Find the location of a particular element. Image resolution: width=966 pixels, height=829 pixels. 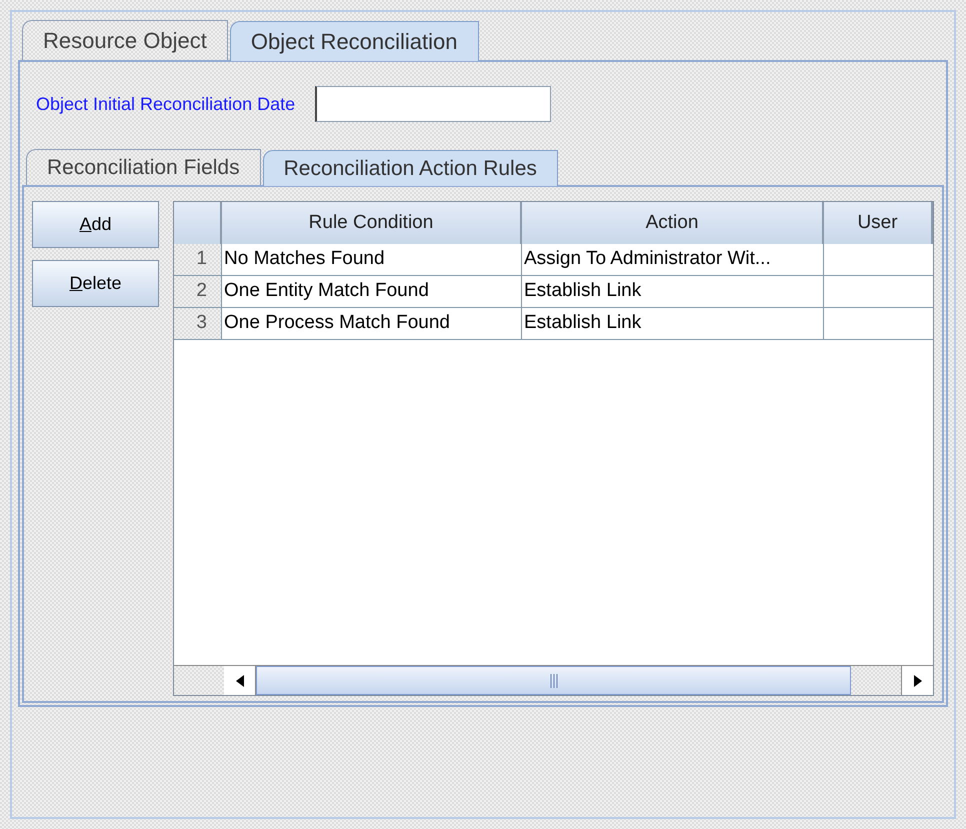

tab: Object Reconciliation is located at coordinates (354, 41).